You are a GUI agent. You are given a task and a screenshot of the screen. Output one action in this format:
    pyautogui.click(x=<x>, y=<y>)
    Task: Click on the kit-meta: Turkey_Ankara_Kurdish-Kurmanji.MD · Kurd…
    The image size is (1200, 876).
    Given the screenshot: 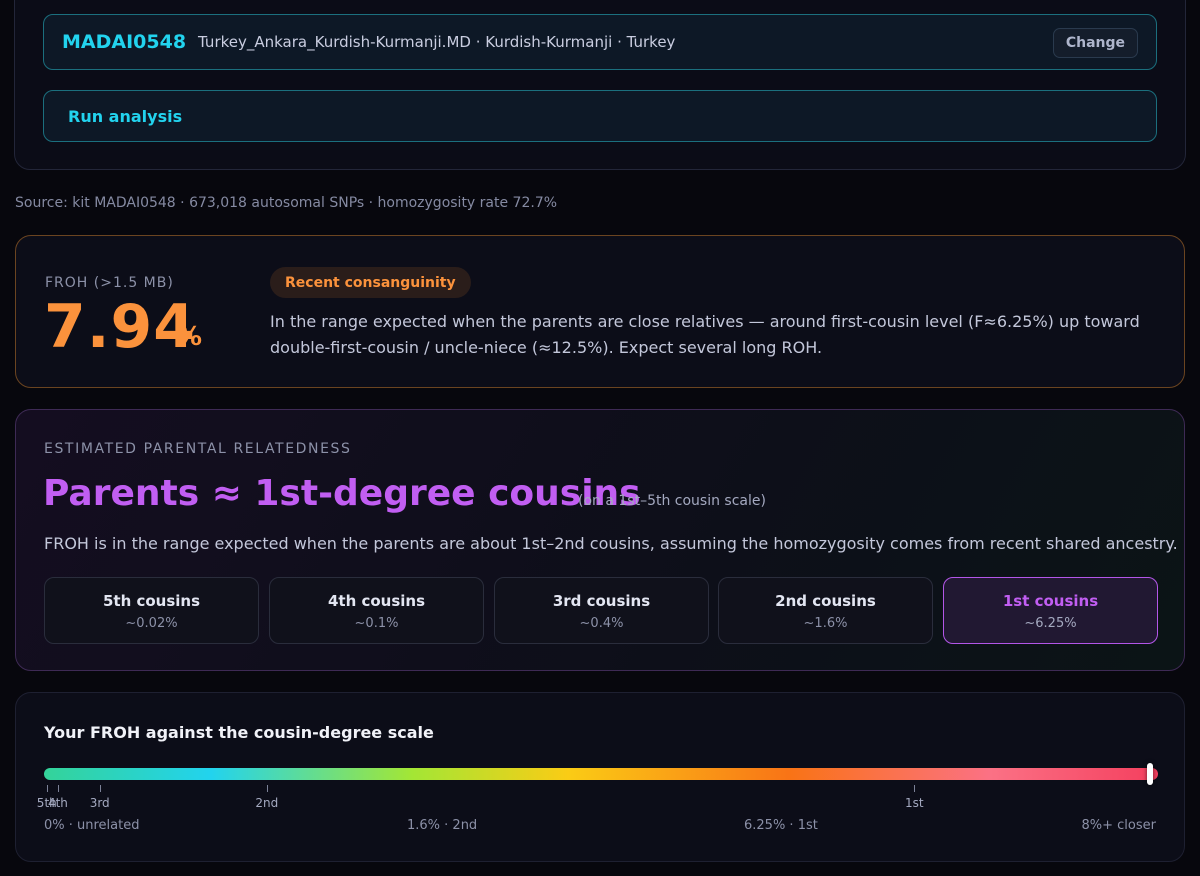 What is the action you would take?
    pyautogui.click(x=437, y=42)
    